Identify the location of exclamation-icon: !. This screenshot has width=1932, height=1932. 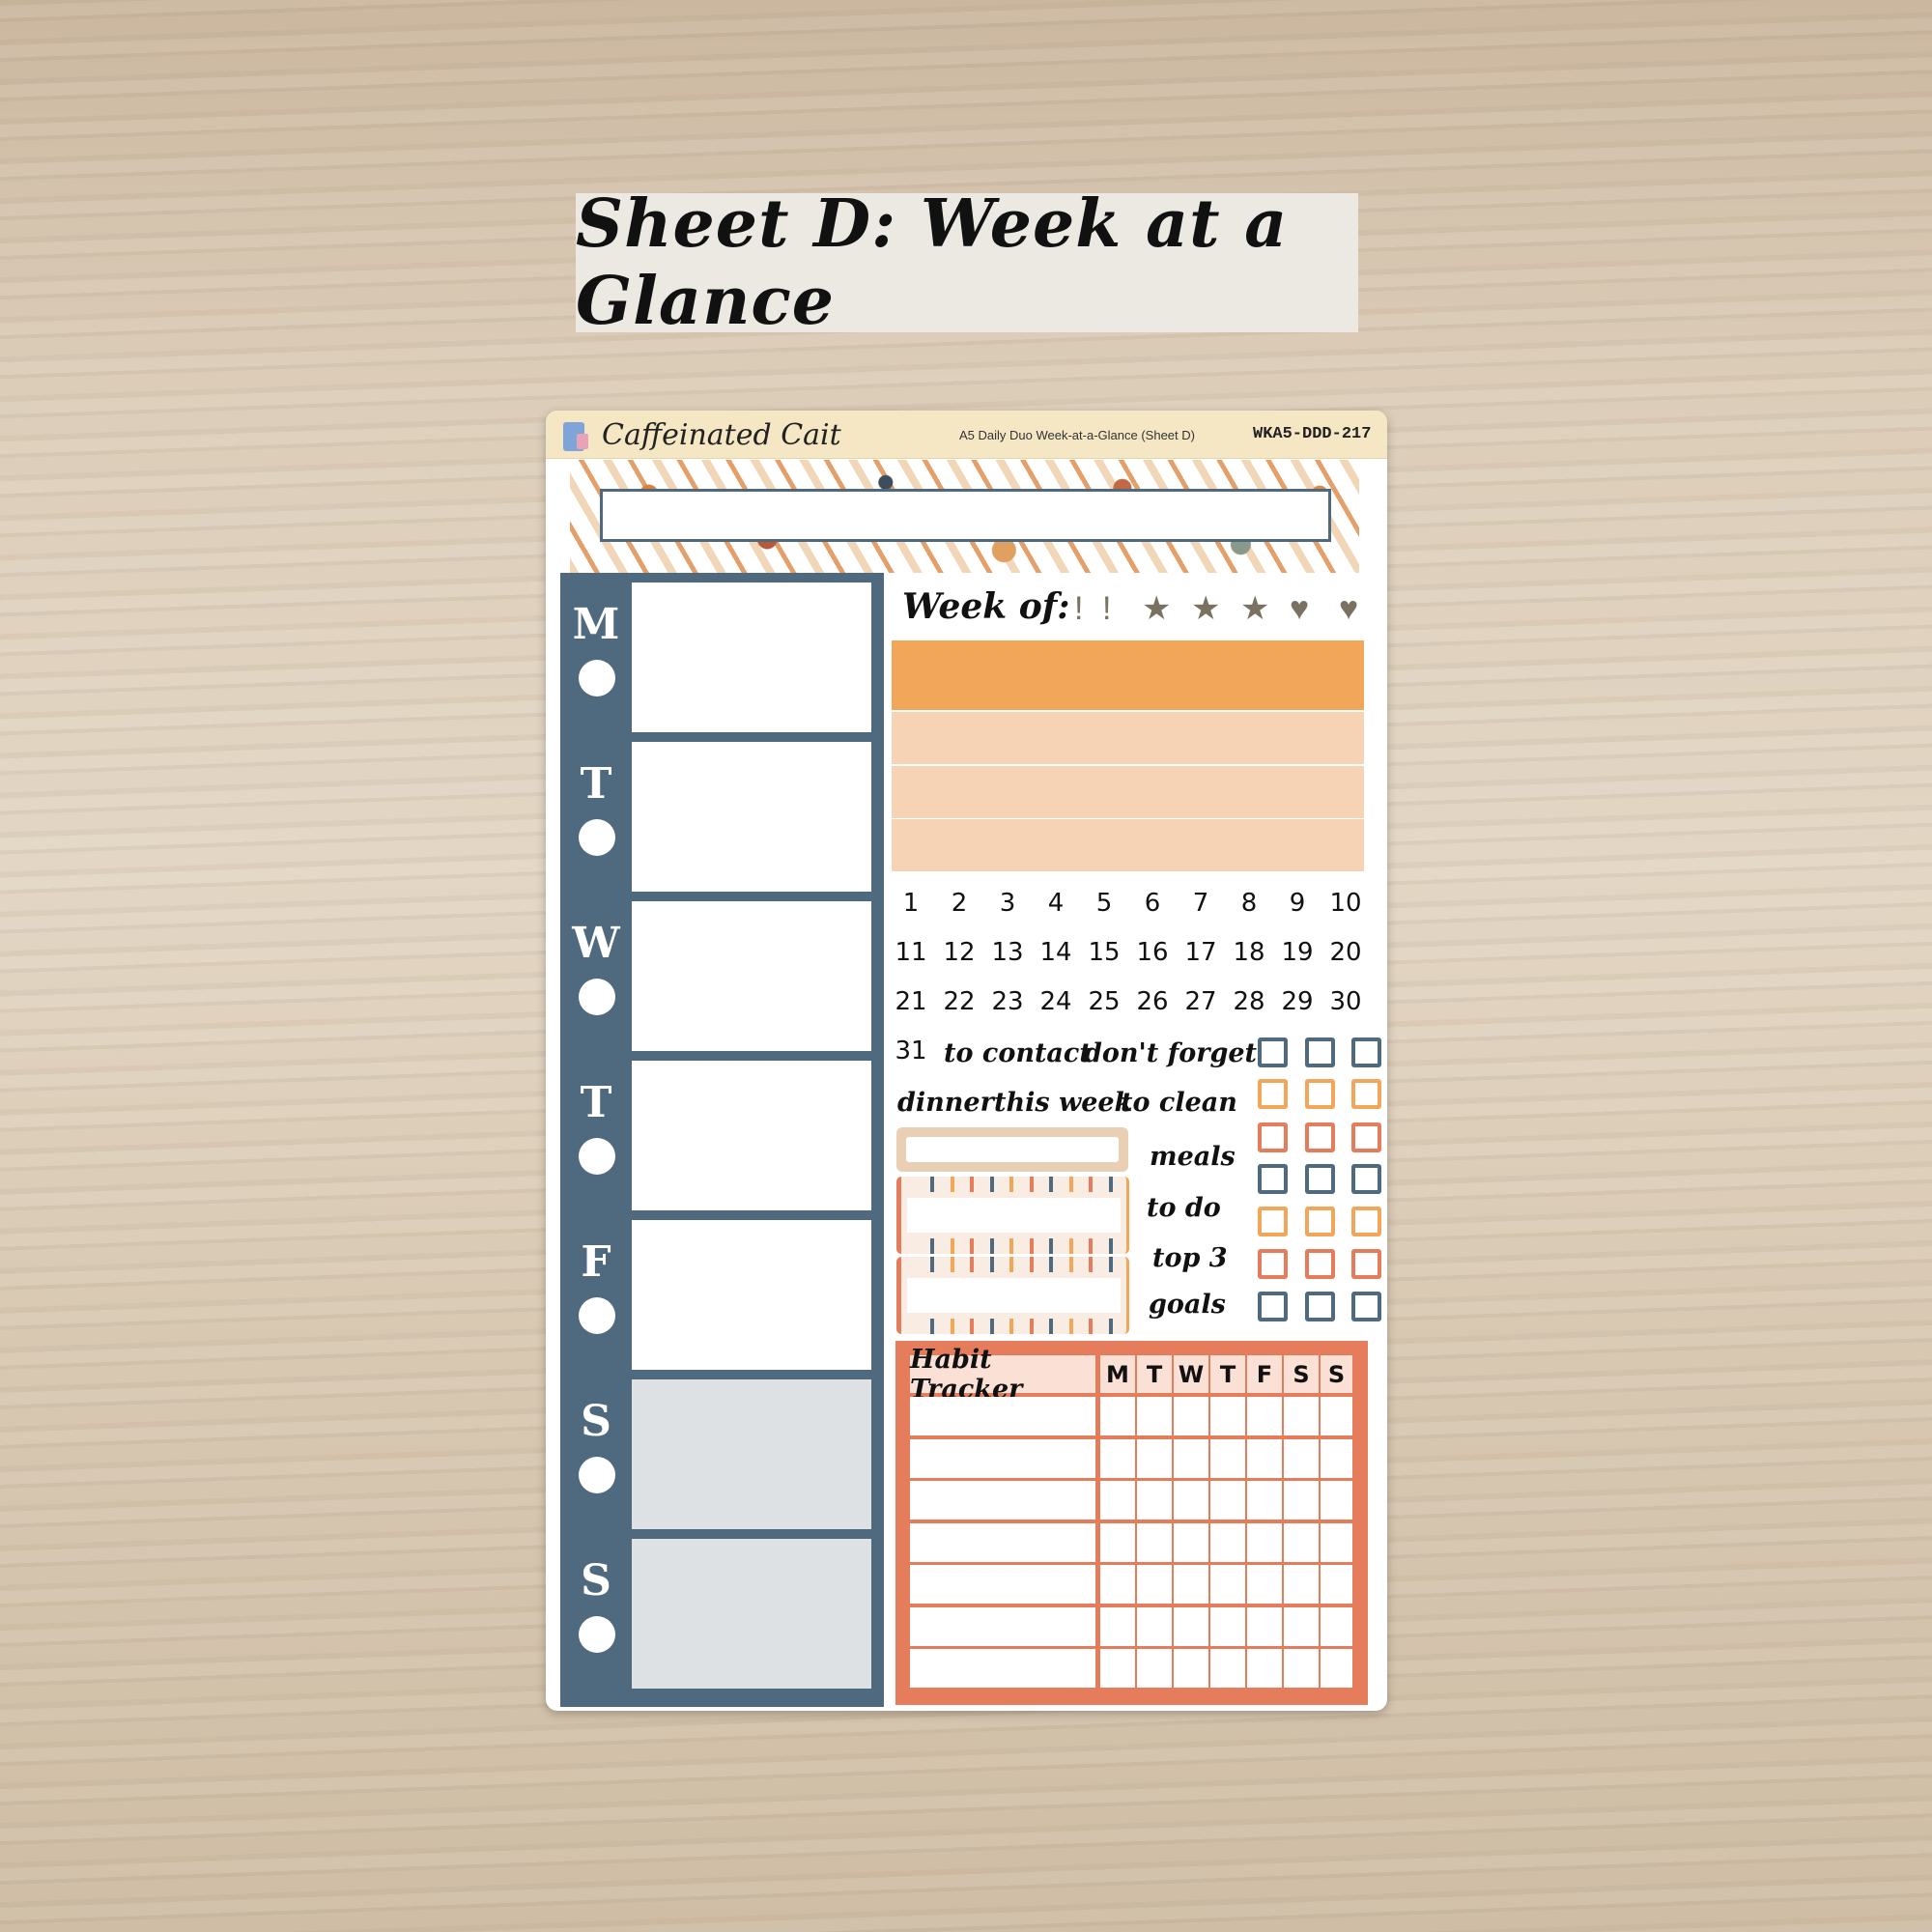
(1079, 608).